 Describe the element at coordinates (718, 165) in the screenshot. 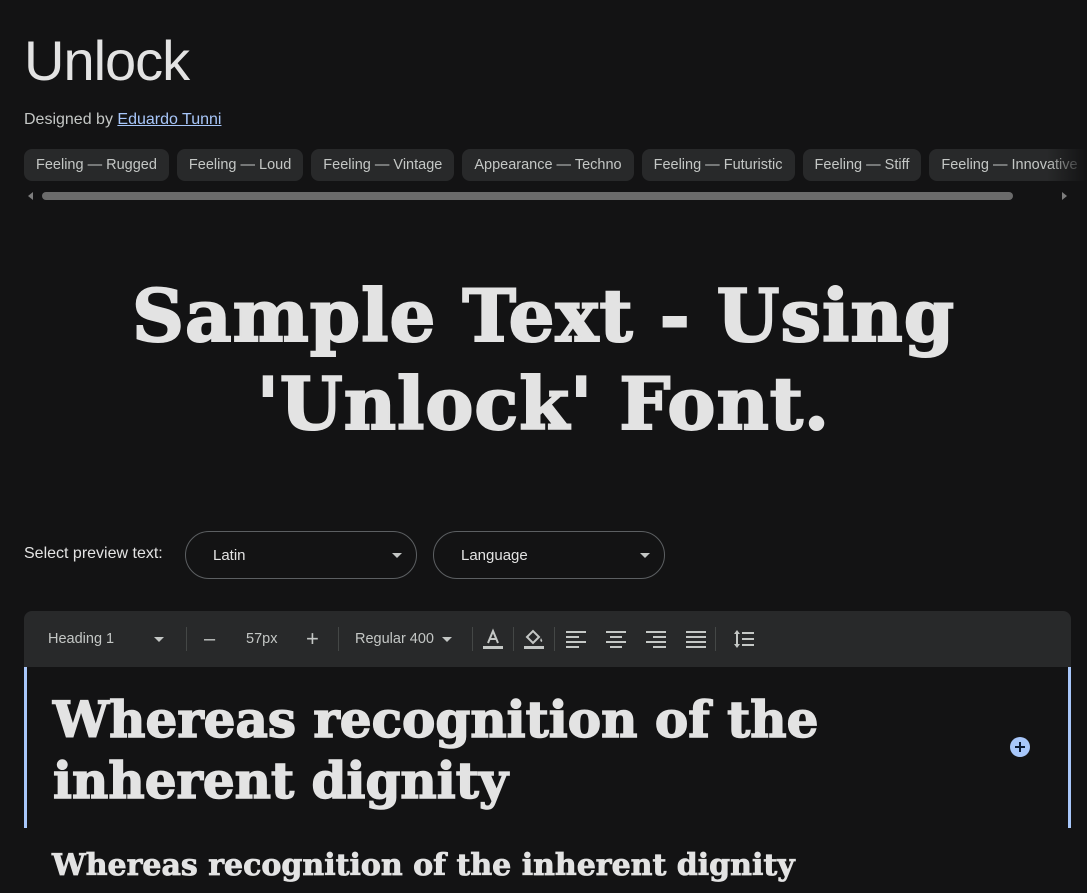

I see `tag-chip: Feeling — Futuristic` at that location.